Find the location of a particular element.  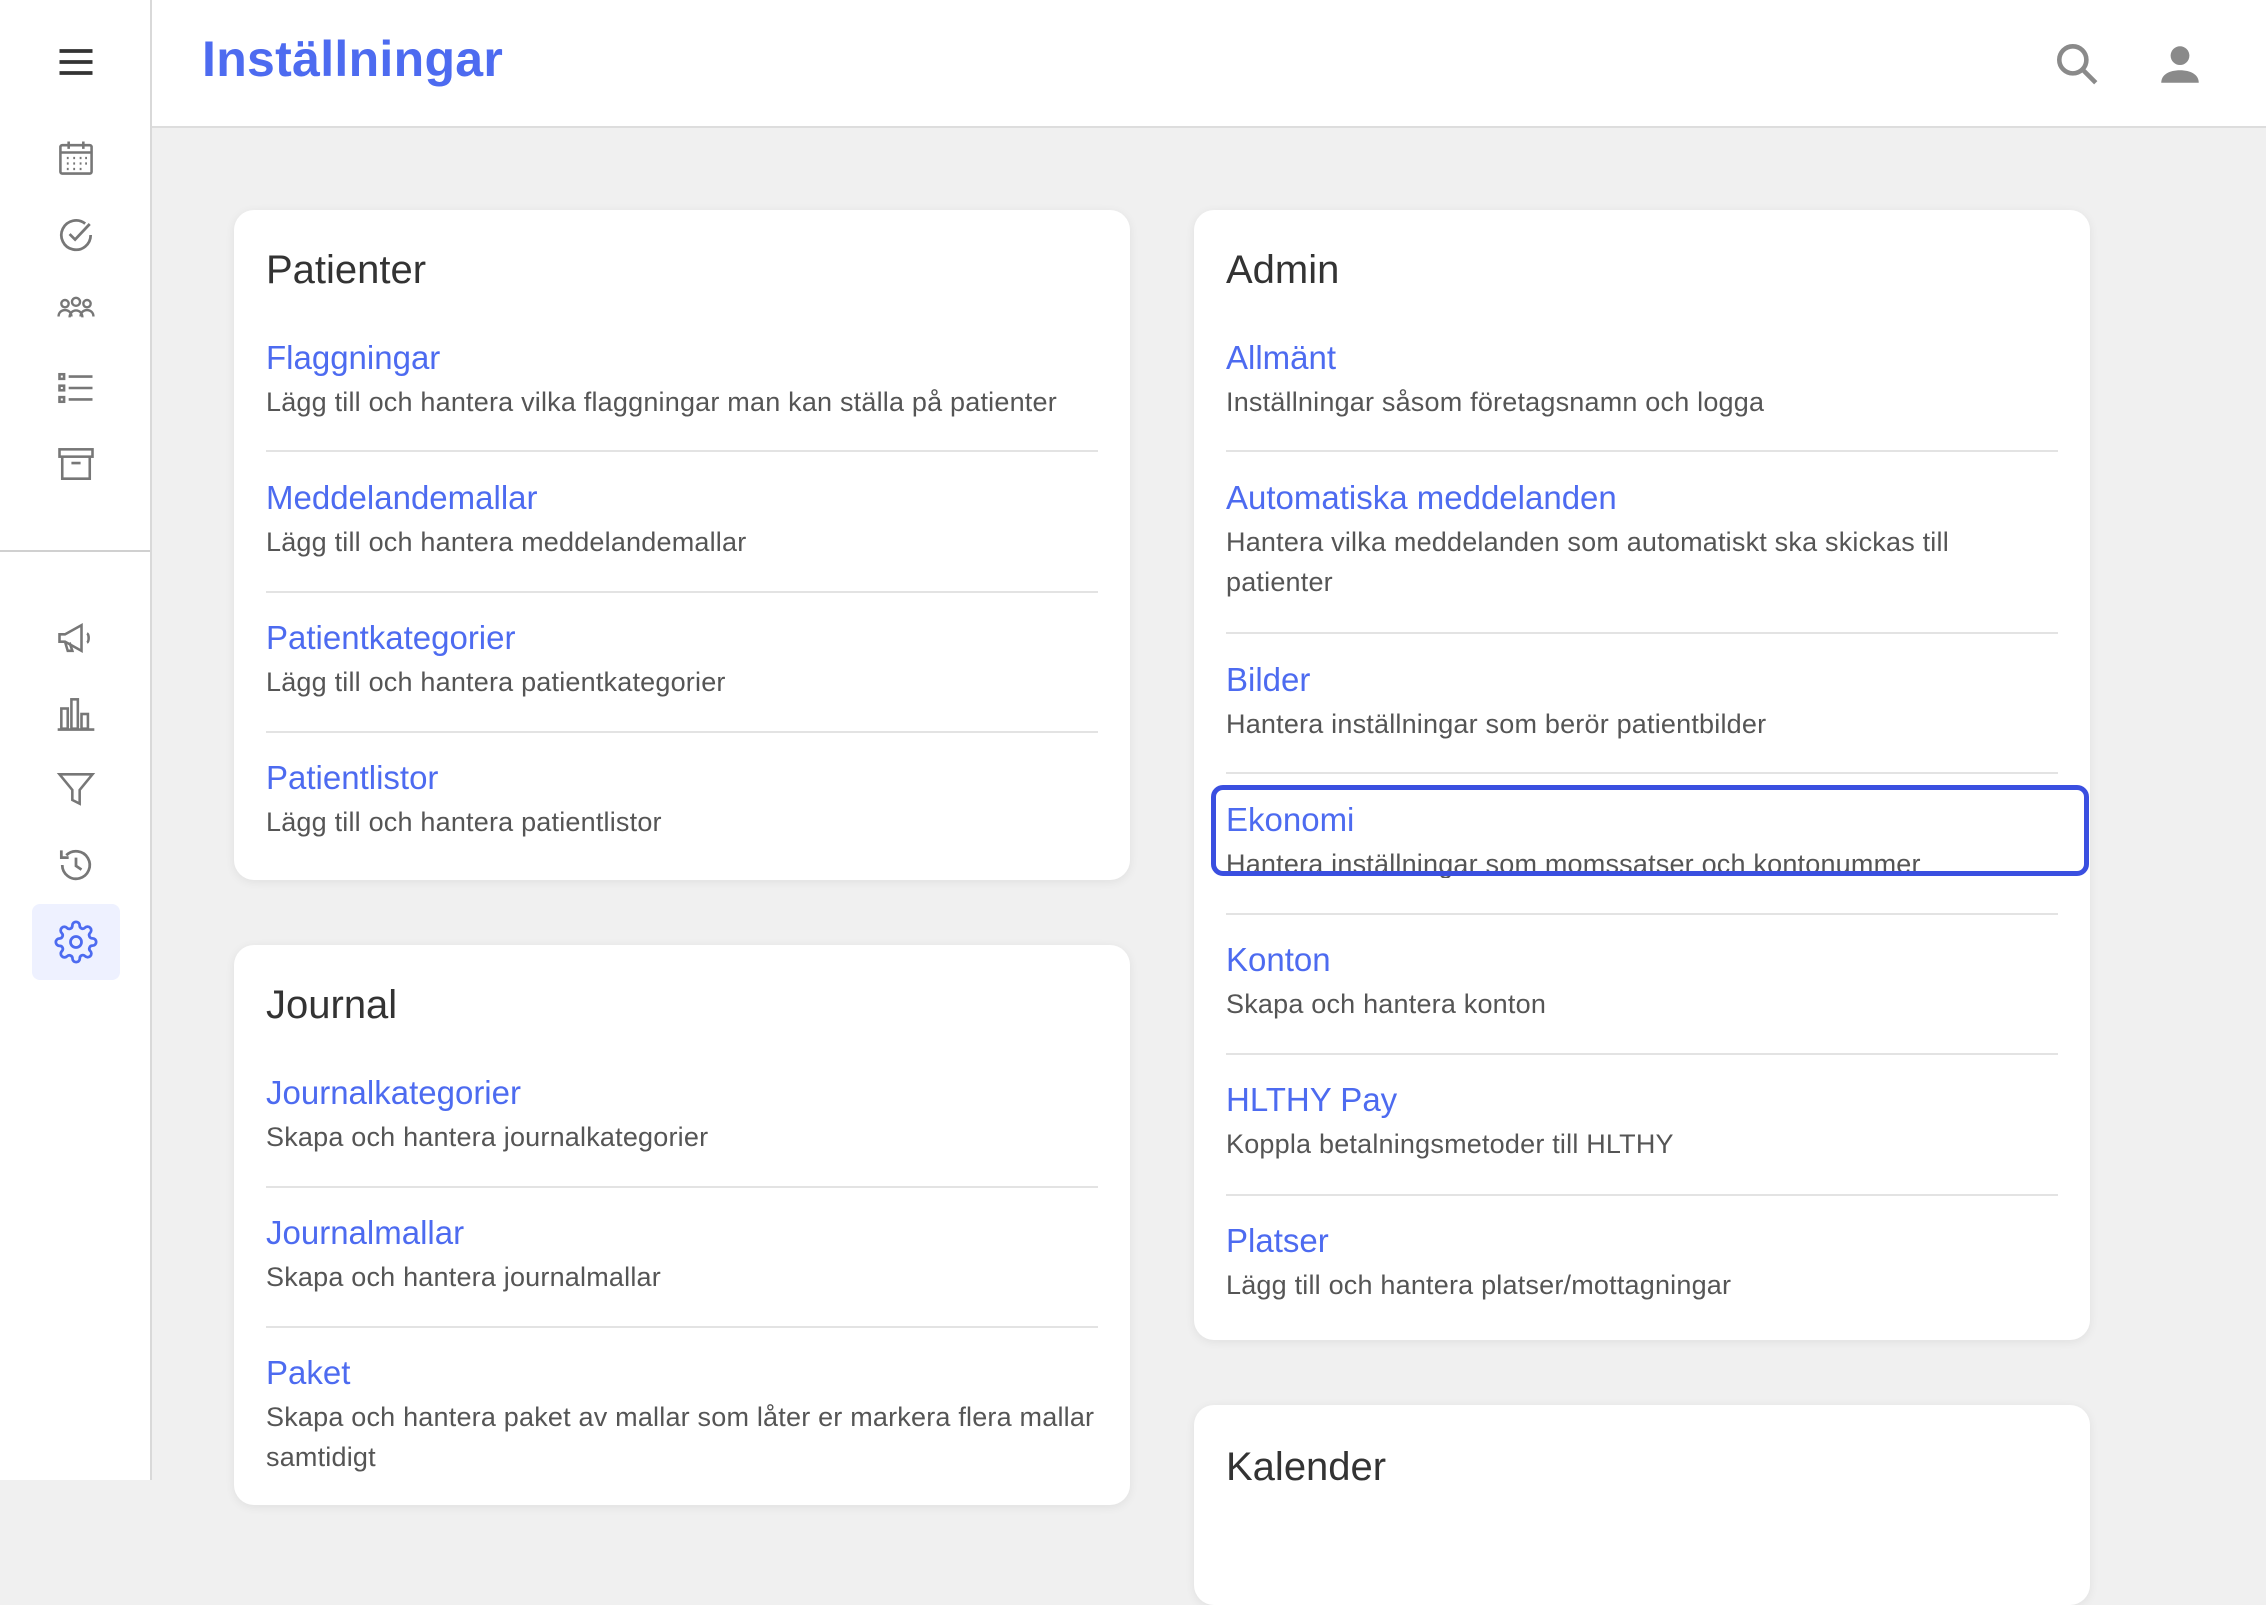

item-description: Koppla betalningsmetoder till HLTHY is located at coordinates (1450, 1144).